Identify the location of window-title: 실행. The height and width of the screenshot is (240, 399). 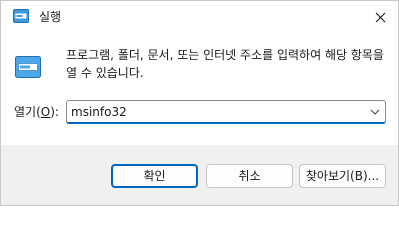
(50, 17).